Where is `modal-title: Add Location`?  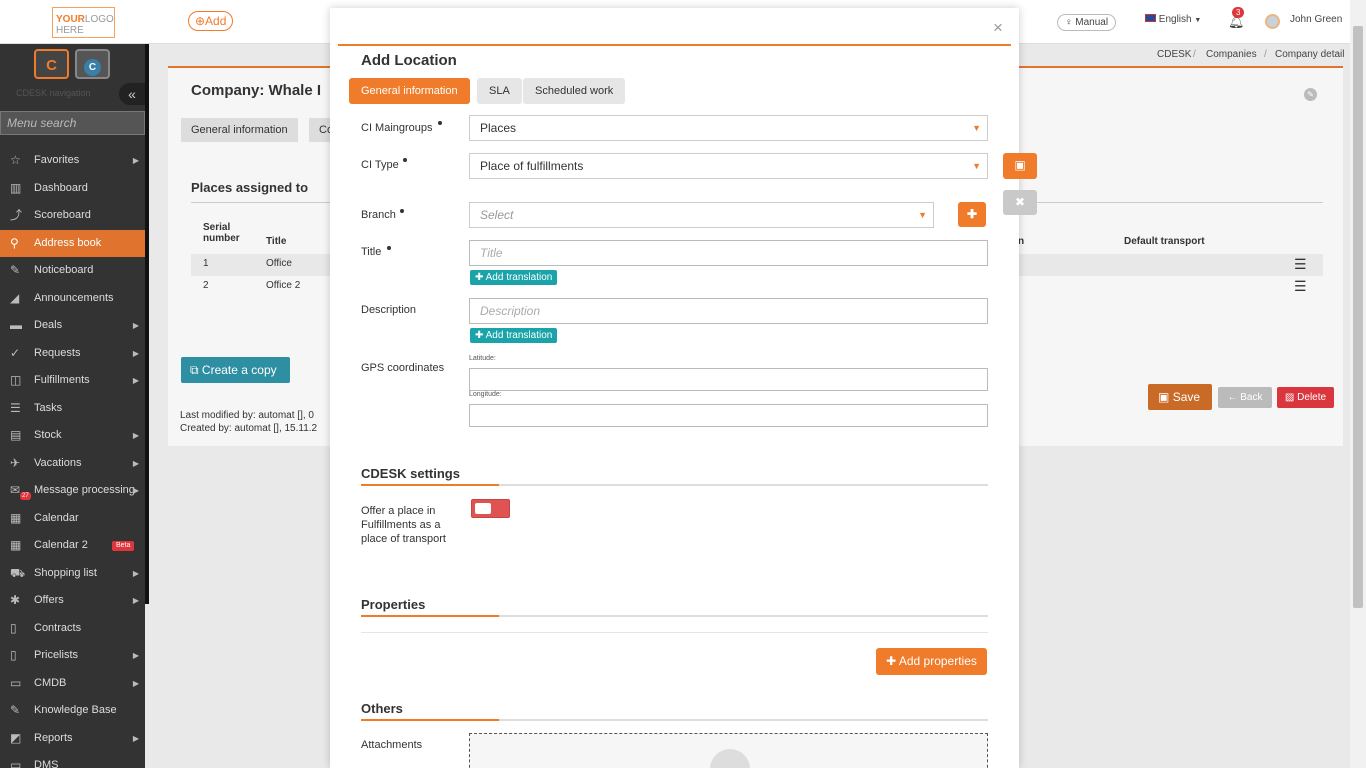
modal-title: Add Location is located at coordinates (409, 60).